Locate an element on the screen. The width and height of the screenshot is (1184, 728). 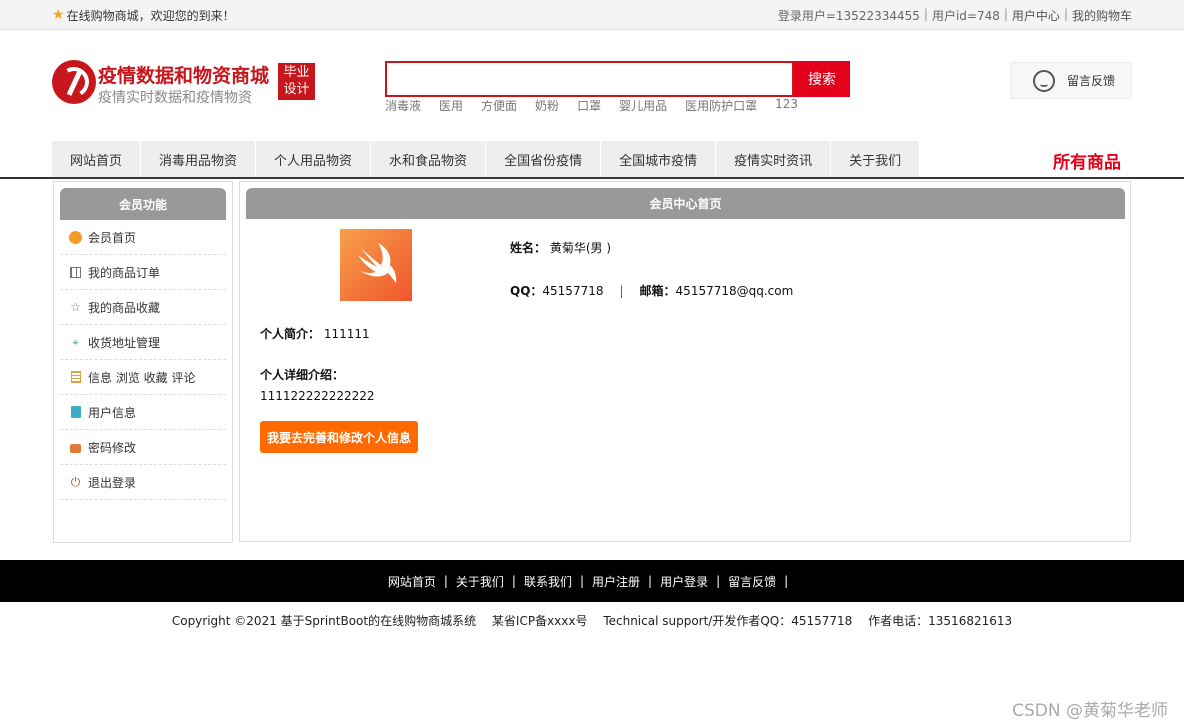
hotword-link: 婴儿用品 is located at coordinates (643, 105).